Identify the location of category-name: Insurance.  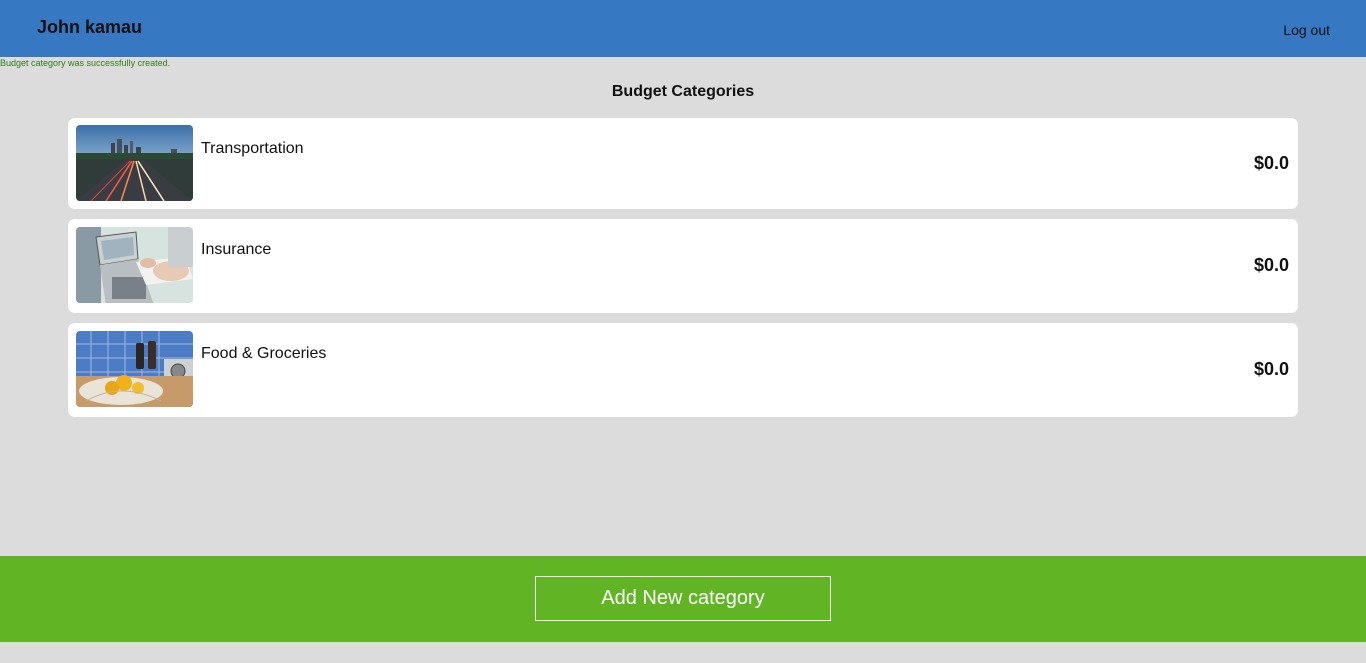
(236, 249).